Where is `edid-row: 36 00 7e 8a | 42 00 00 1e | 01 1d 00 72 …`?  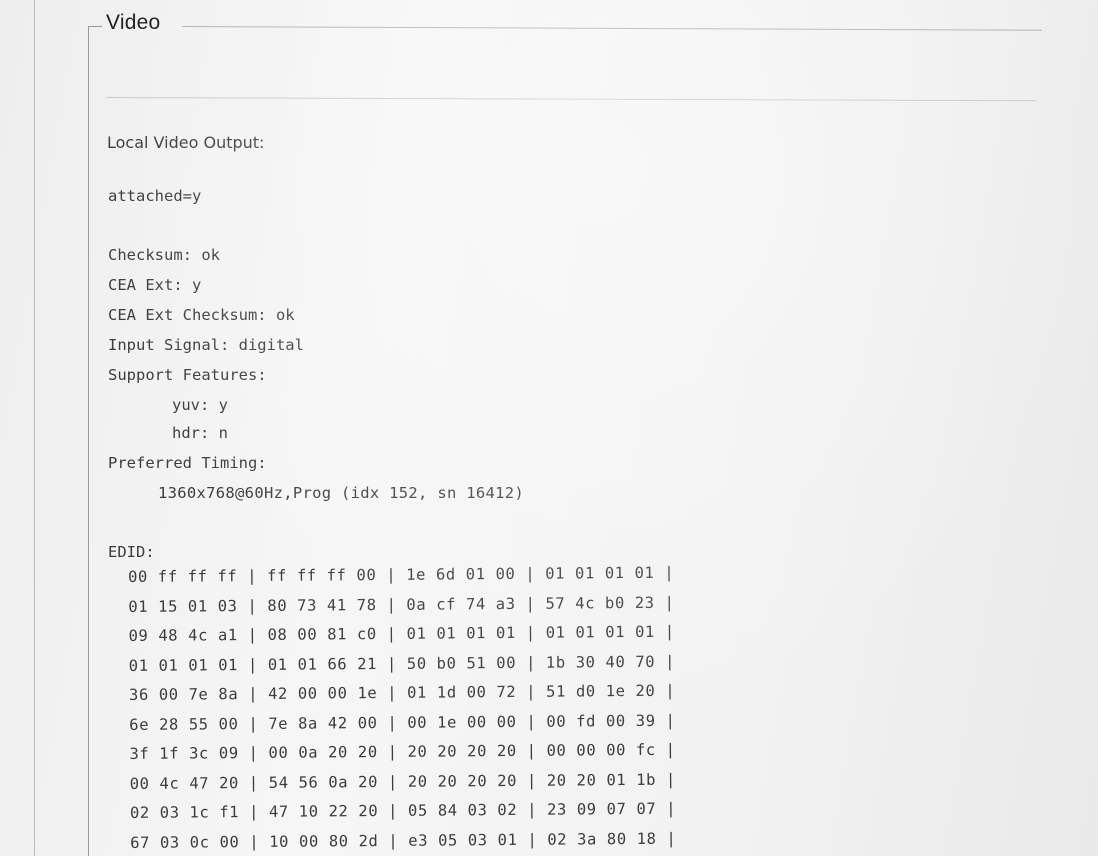 edid-row: 36 00 7e 8a | 42 00 00 1e | 01 1d 00 72 … is located at coordinates (402, 692).